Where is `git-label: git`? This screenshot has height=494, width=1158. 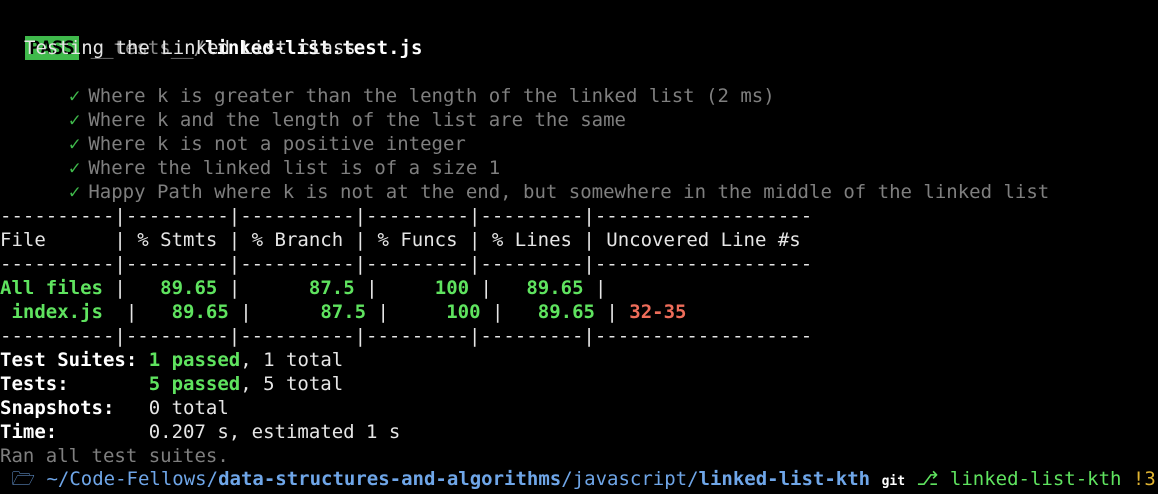 git-label: git is located at coordinates (893, 481).